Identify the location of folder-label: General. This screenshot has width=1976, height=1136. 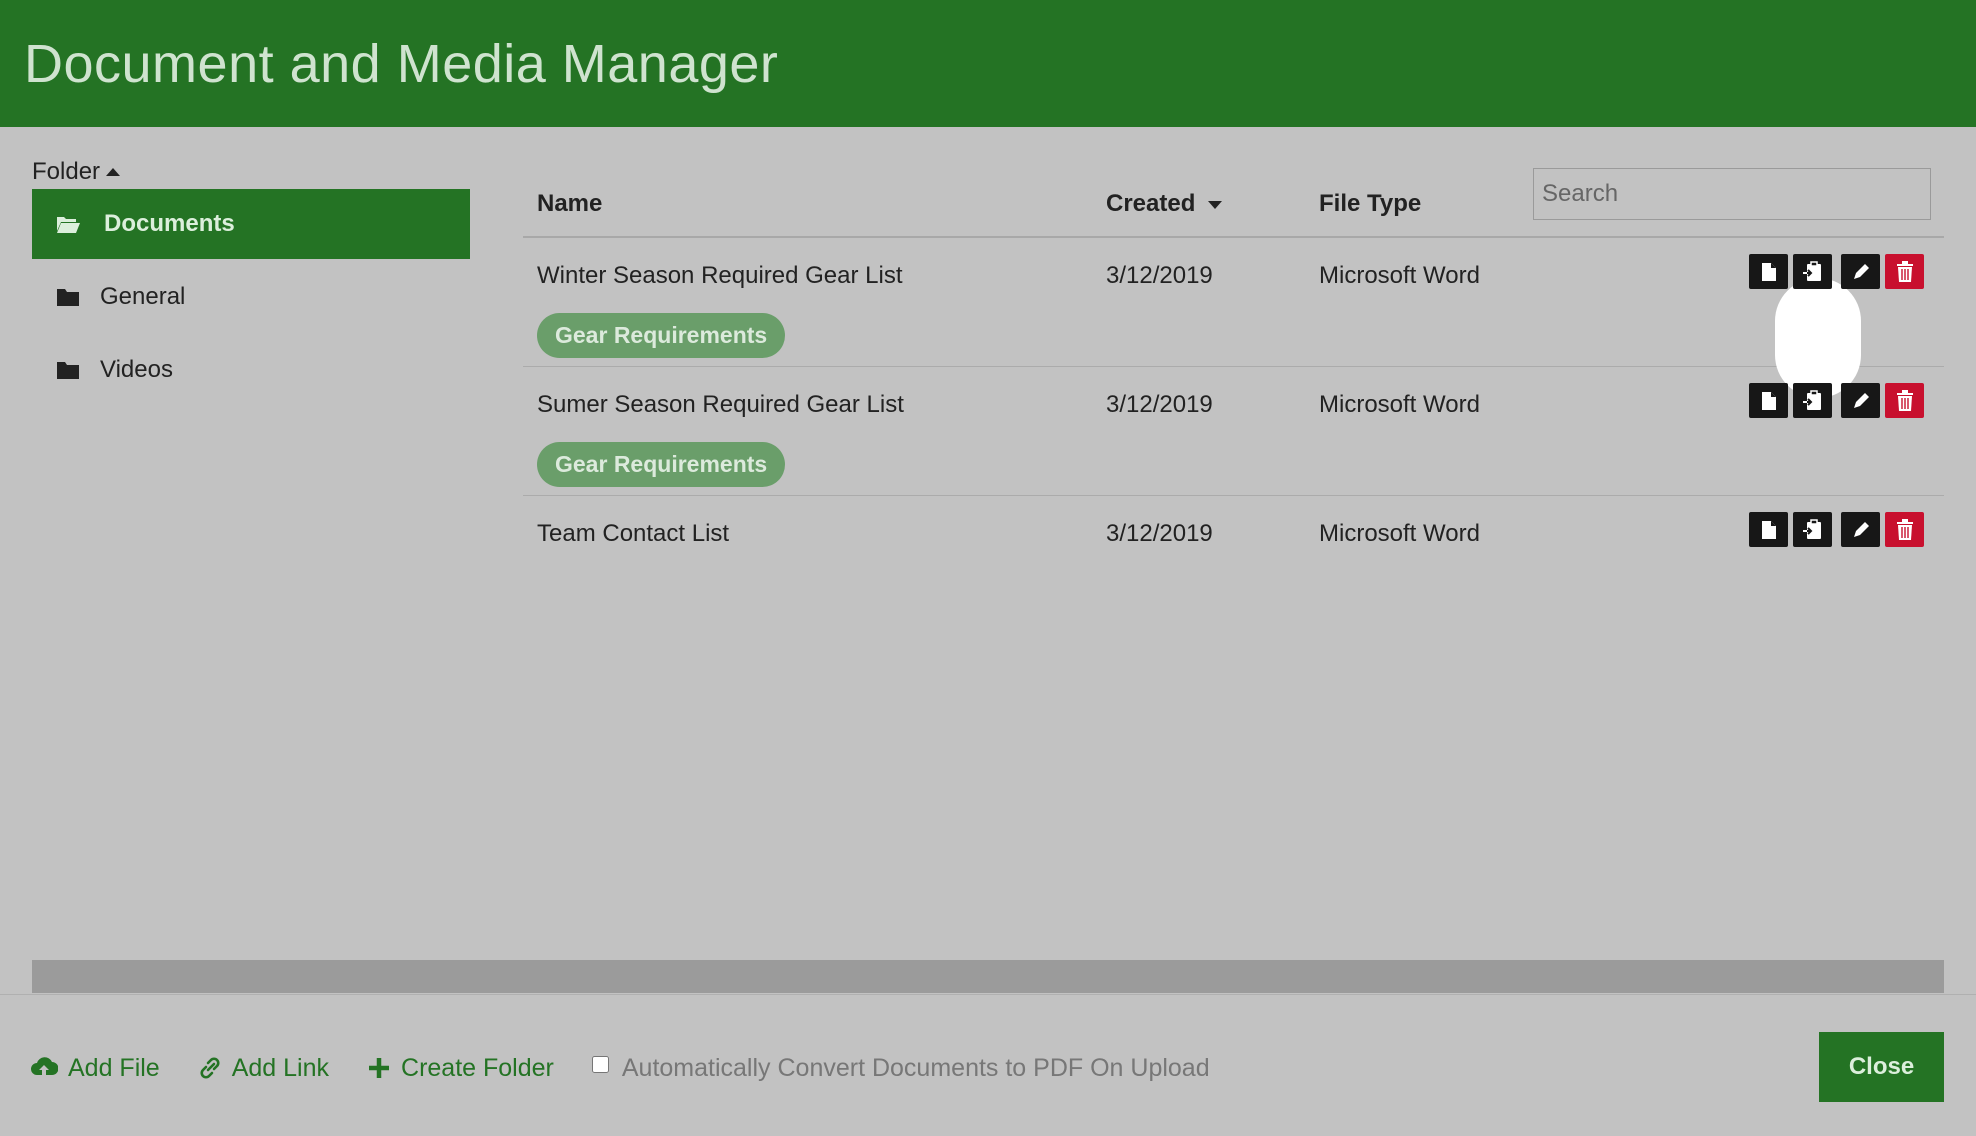
(143, 296).